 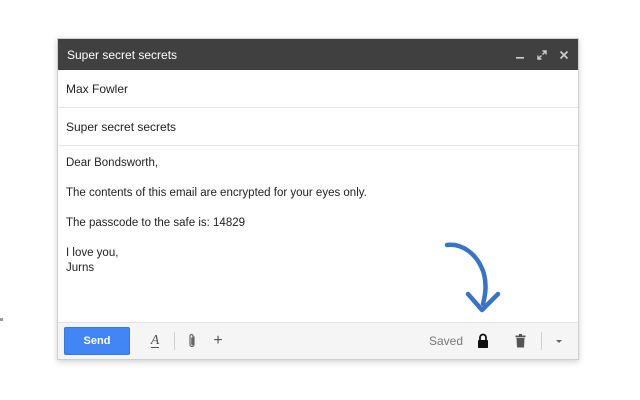 What do you see at coordinates (541, 341) in the screenshot?
I see `toolbar-divider-right` at bounding box center [541, 341].